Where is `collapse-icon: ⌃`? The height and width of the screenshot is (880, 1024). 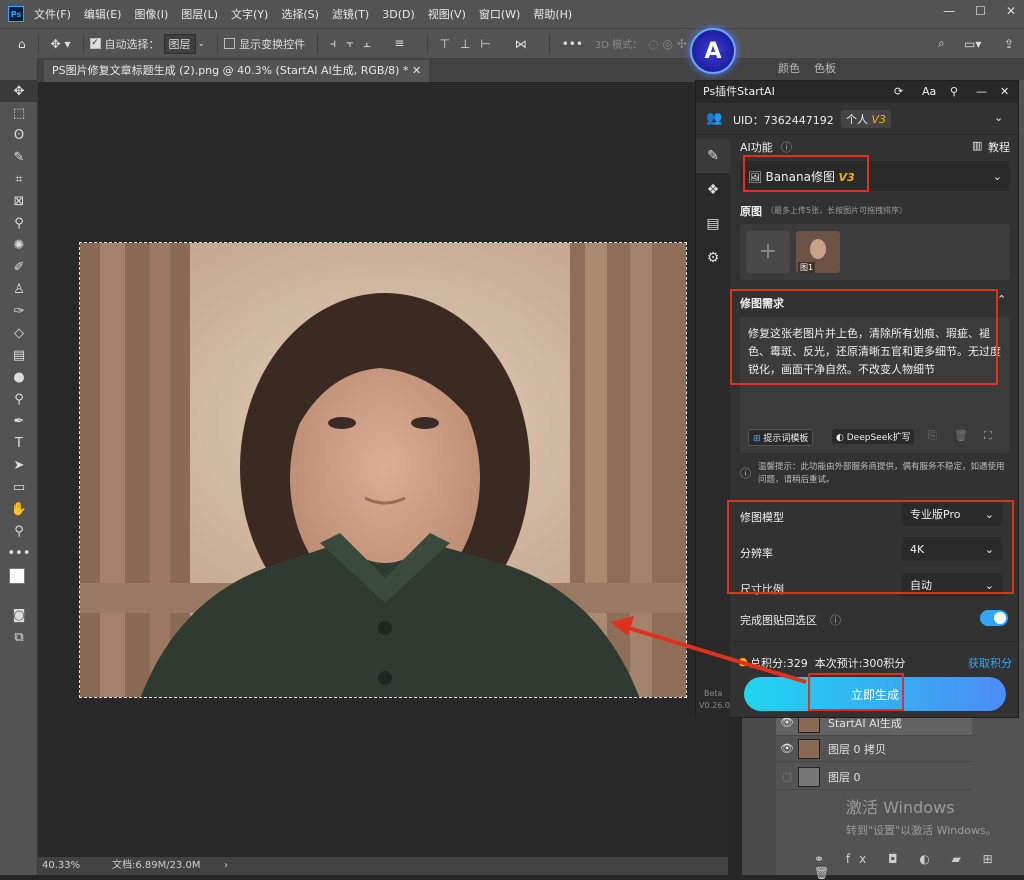
collapse-icon: ⌃ is located at coordinates (1001, 299).